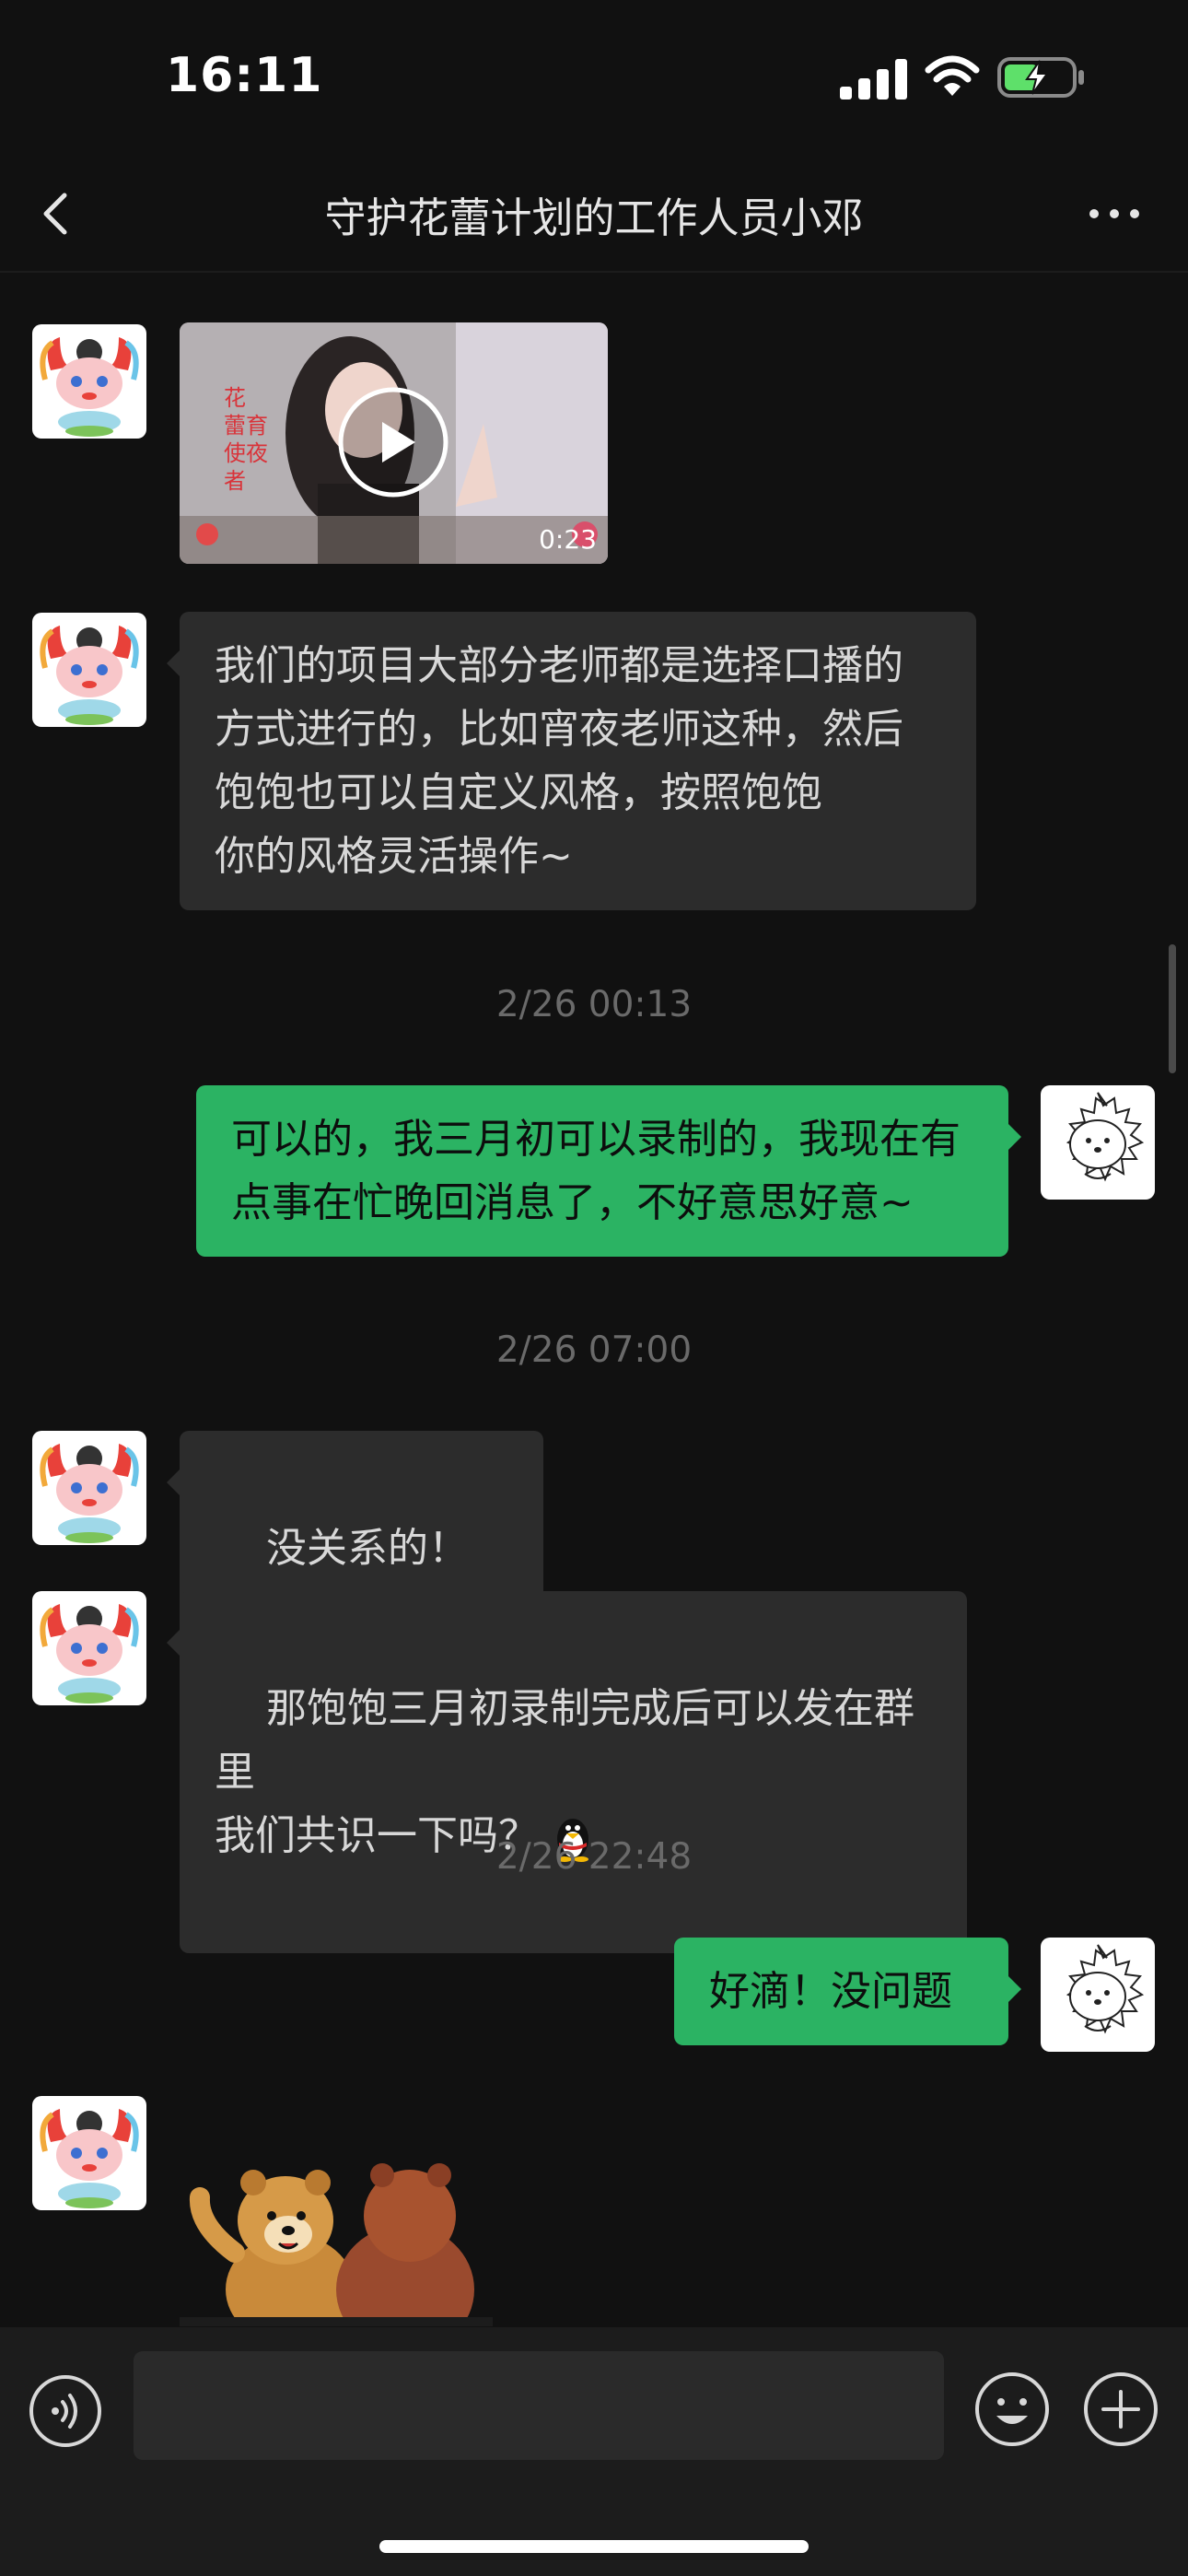 Image resolution: width=1188 pixels, height=2576 pixels. I want to click on svg-text: 花, so click(235, 398).